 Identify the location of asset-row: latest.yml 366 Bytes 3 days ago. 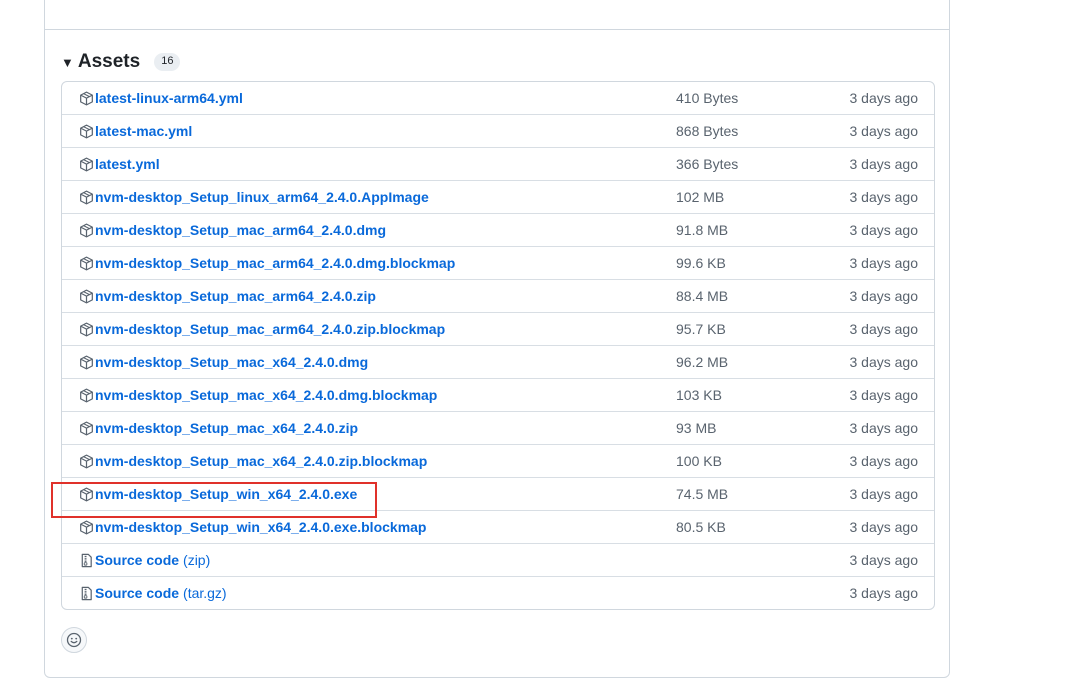
(498, 163).